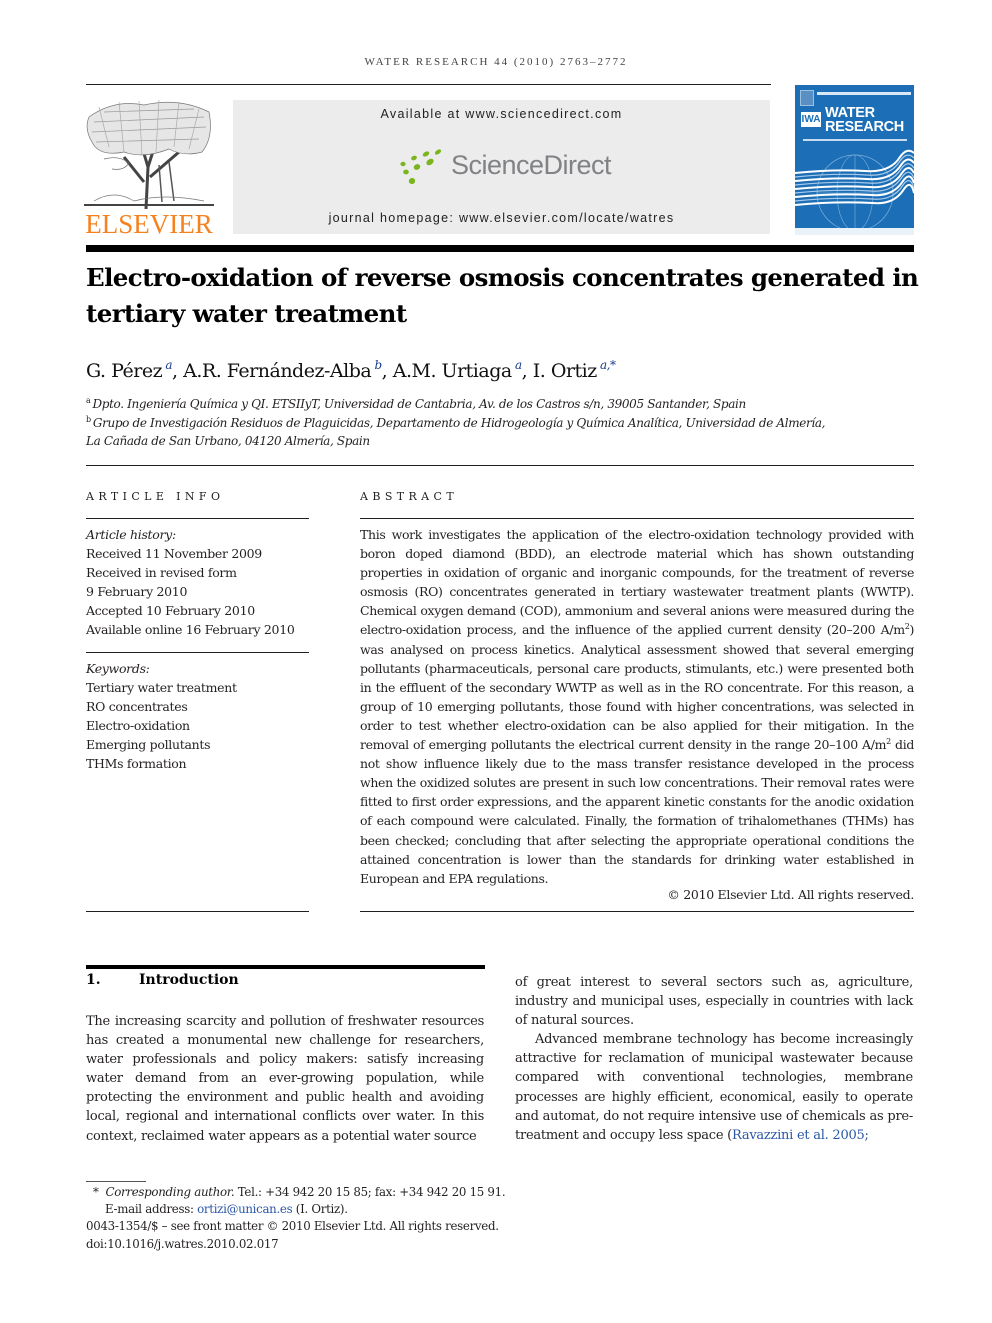 The height and width of the screenshot is (1323, 992). Describe the element at coordinates (285, 967) in the screenshot. I see `section-rule` at that location.